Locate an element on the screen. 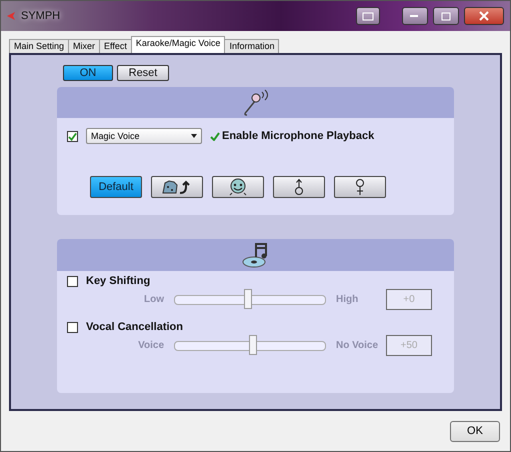 The width and height of the screenshot is (511, 452). playback-option: Enable Microphone Playback is located at coordinates (292, 136).